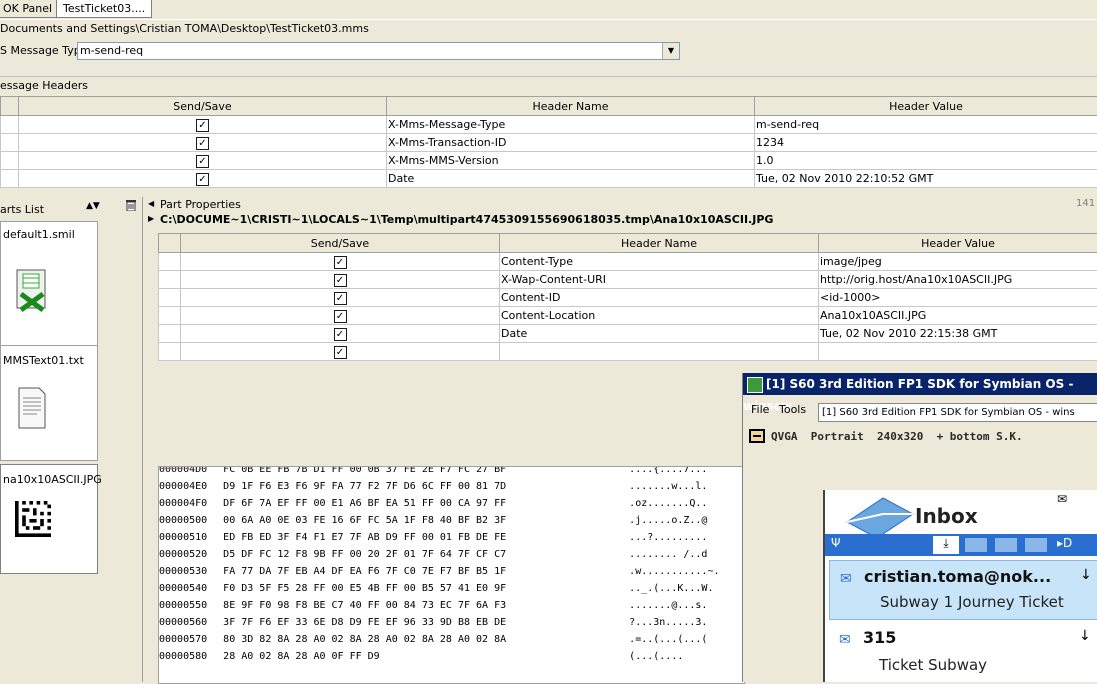 The width and height of the screenshot is (1097, 684). Describe the element at coordinates (958, 334) in the screenshot. I see `header-value-cell: Tue, 02 Nov 2010 22:15:38 GMT` at that location.